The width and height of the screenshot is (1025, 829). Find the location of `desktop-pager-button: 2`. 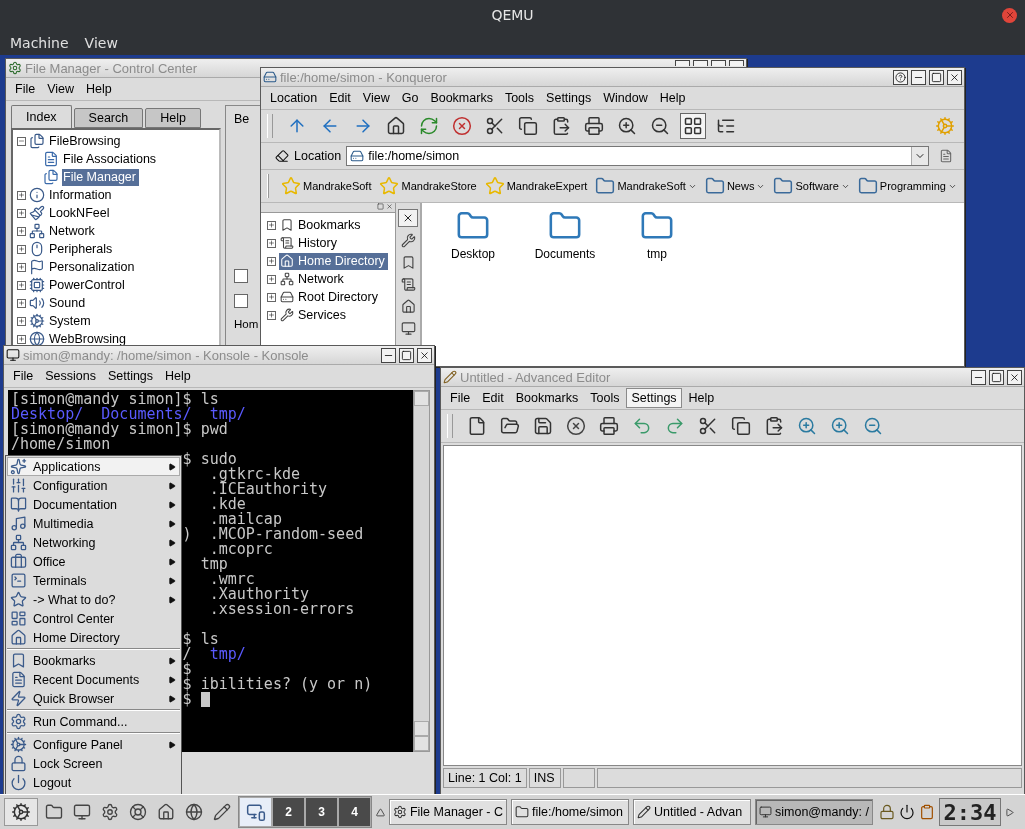

desktop-pager-button: 2 is located at coordinates (288, 812).